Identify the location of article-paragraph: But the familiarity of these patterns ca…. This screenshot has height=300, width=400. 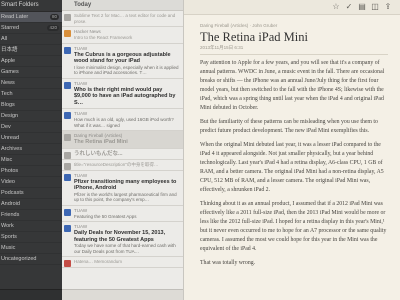
(289, 126).